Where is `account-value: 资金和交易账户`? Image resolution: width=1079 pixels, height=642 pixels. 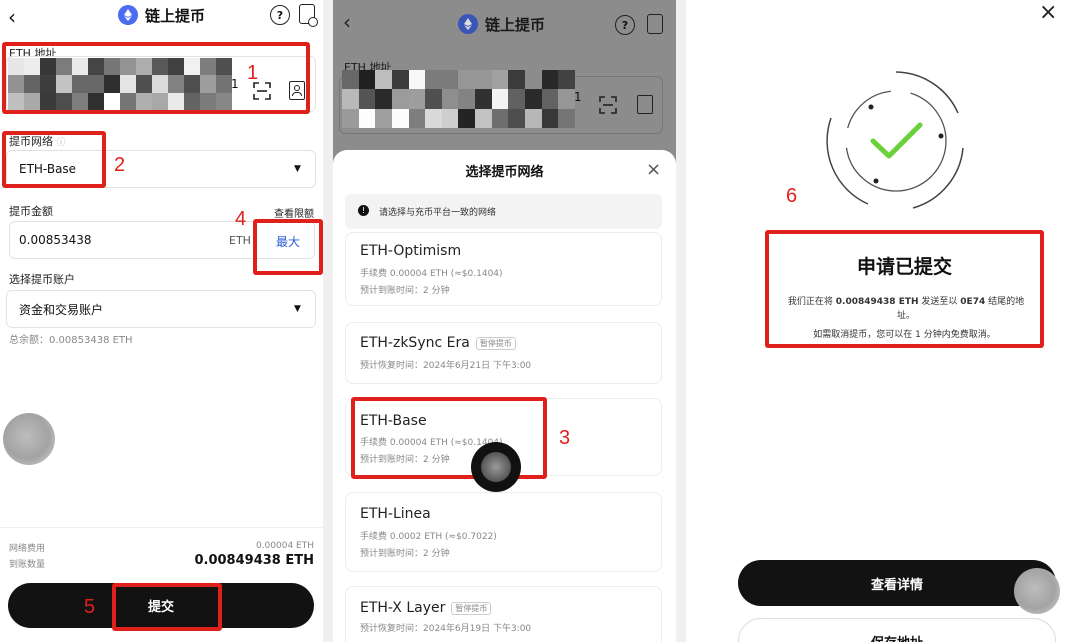
account-value: 资金和交易账户 is located at coordinates (61, 310).